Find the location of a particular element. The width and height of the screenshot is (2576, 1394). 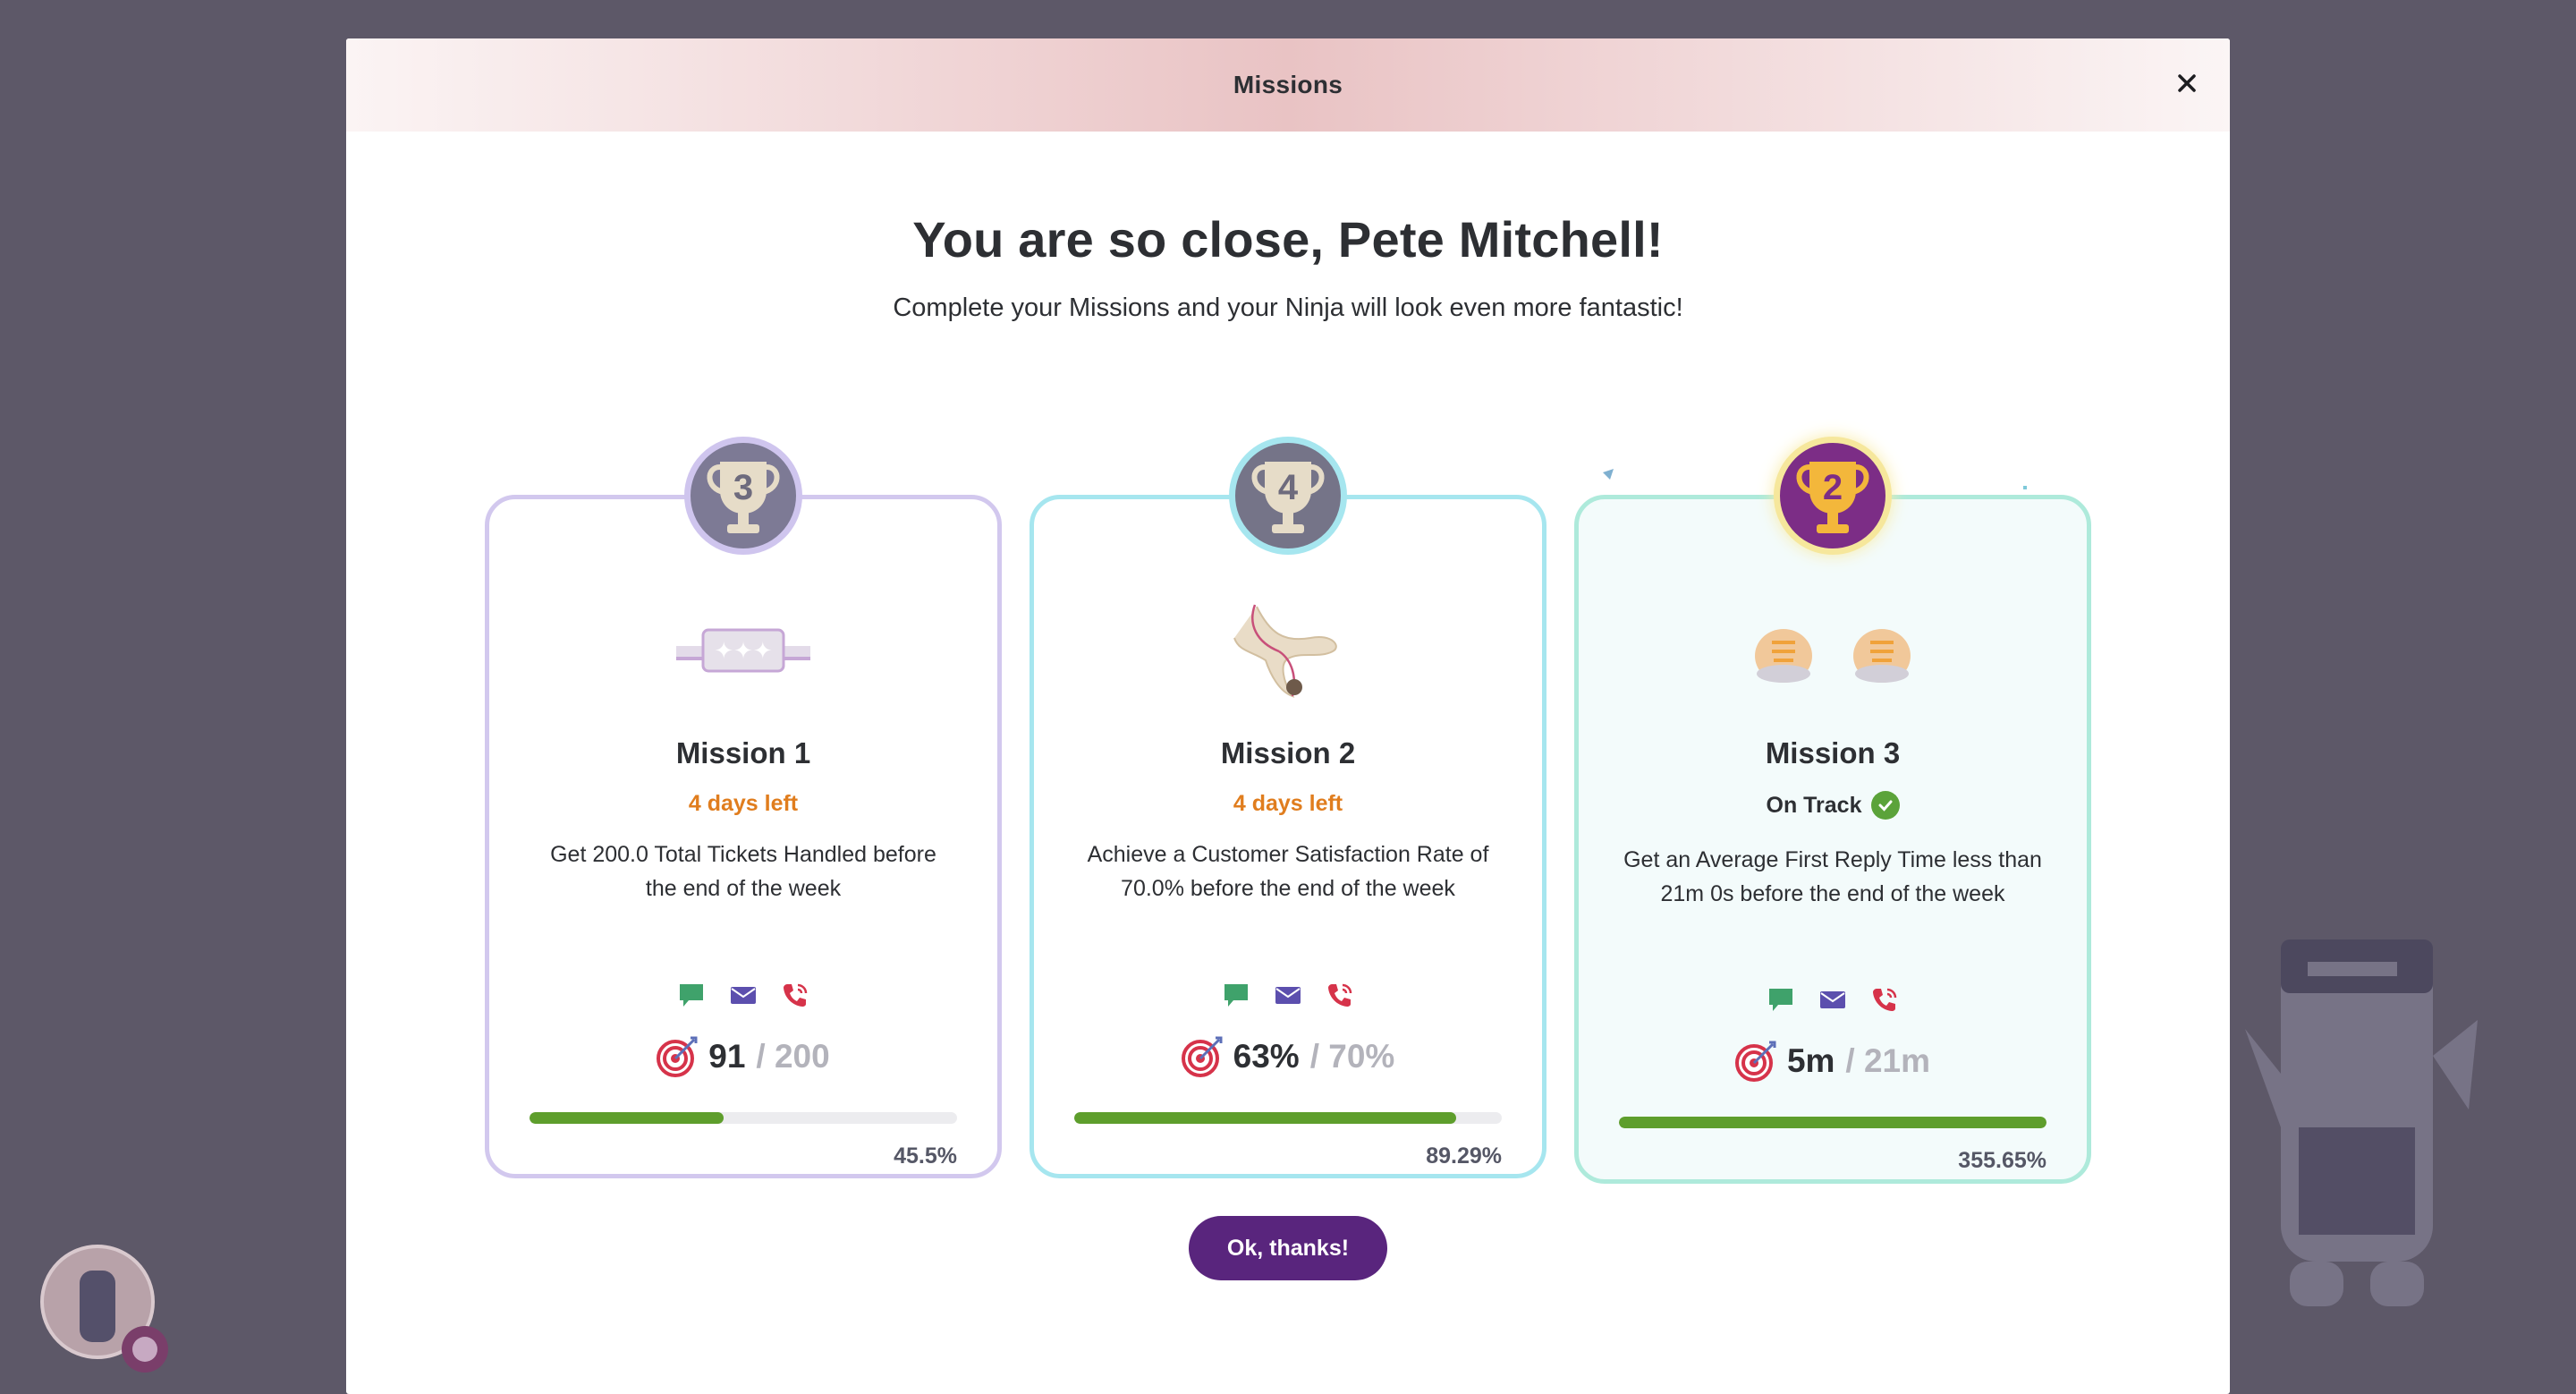

mission-title: Mission 3 is located at coordinates (1833, 752).